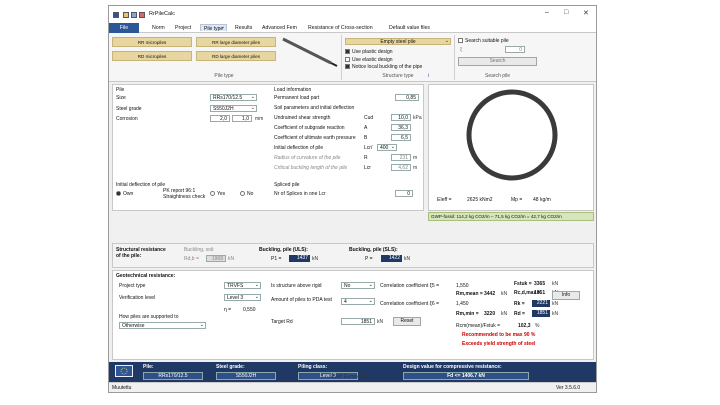  Describe the element at coordinates (504, 314) in the screenshot. I see `rm-min-unit: kN` at that location.